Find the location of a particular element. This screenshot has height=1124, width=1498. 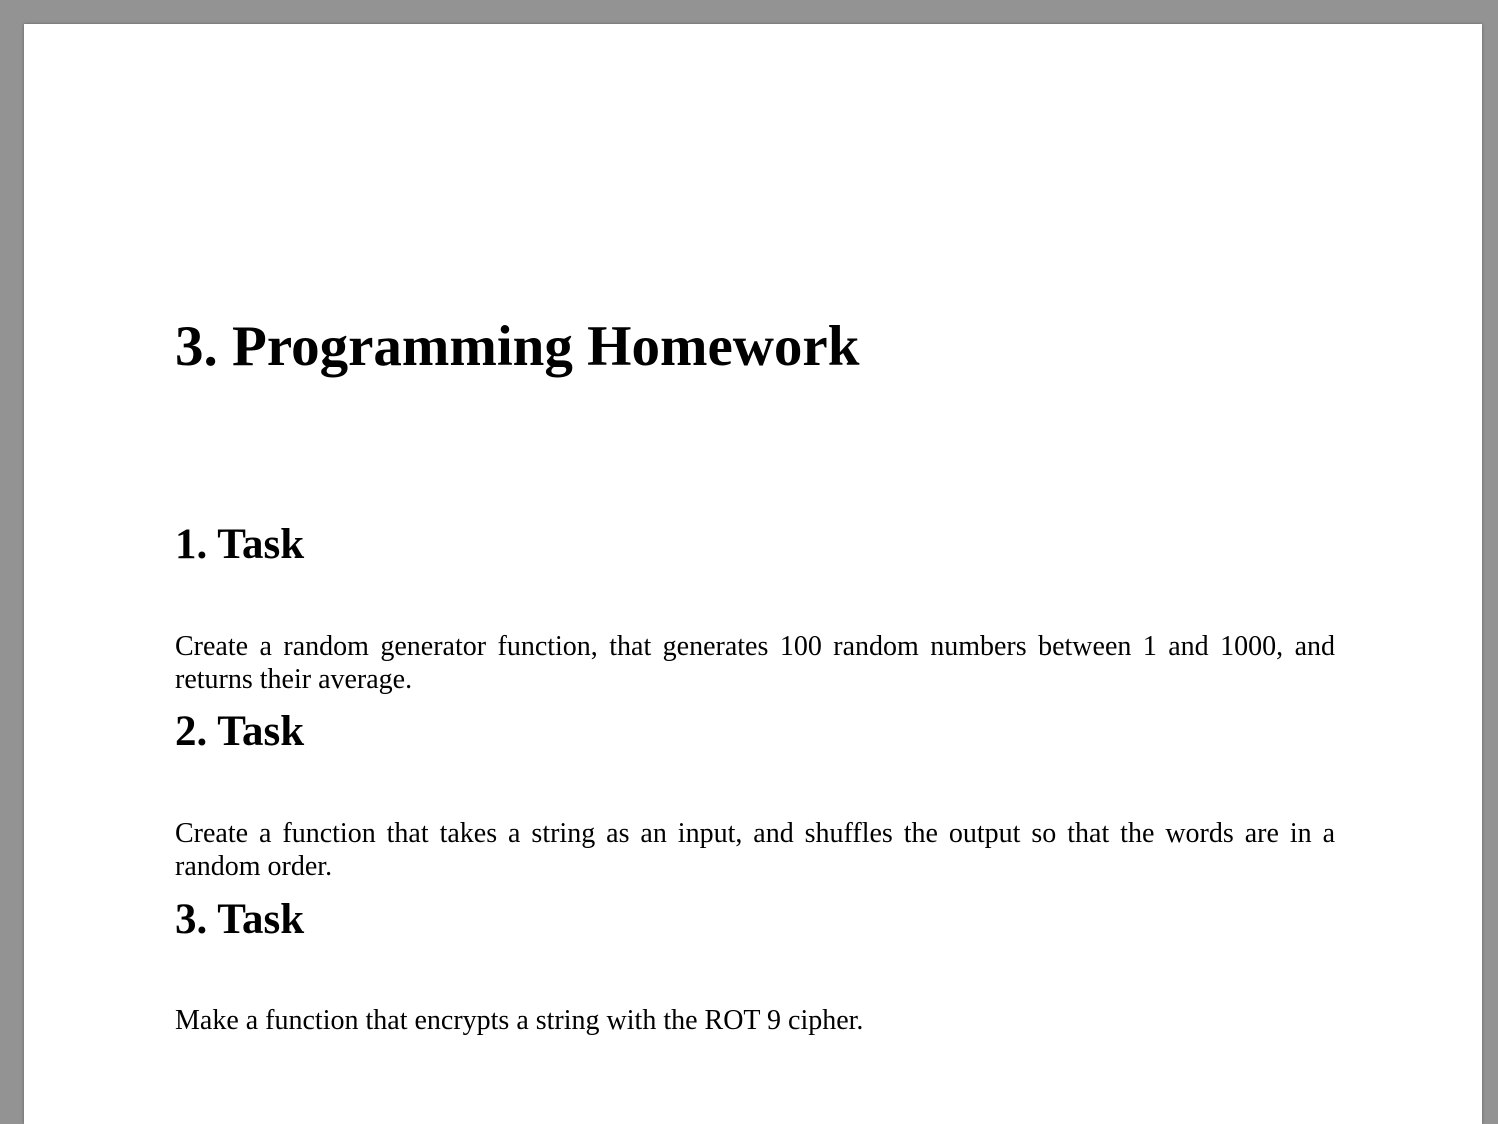

task-heading-1: 1. Task is located at coordinates (240, 544).